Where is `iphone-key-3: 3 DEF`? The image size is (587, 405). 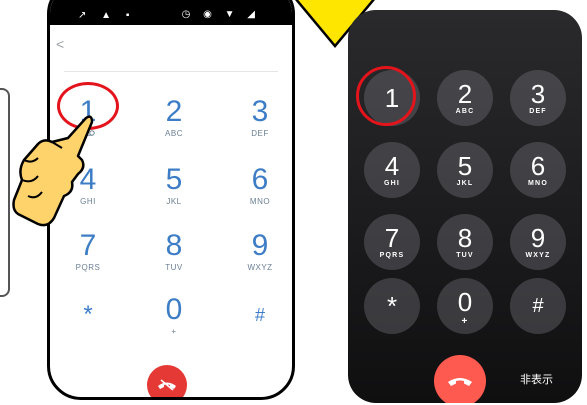
iphone-key-3: 3 DEF is located at coordinates (538, 98).